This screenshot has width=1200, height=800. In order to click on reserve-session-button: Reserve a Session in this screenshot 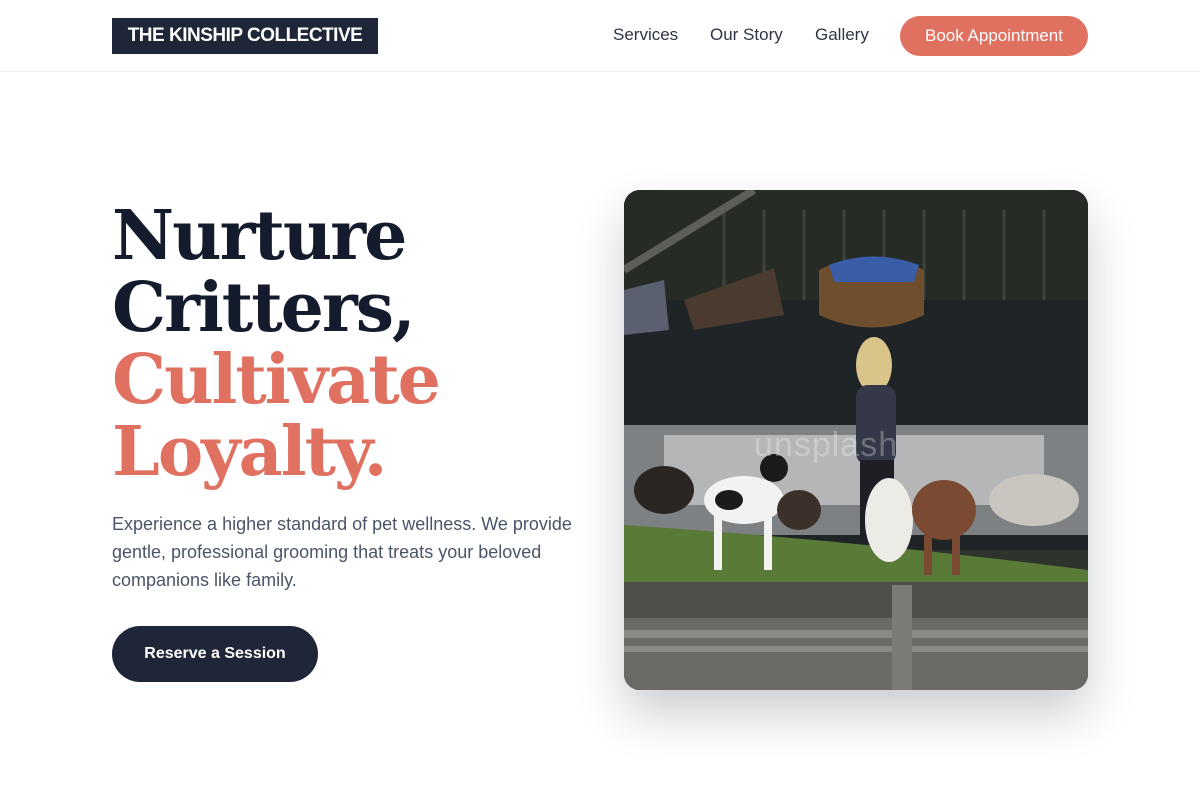, I will do `click(215, 654)`.